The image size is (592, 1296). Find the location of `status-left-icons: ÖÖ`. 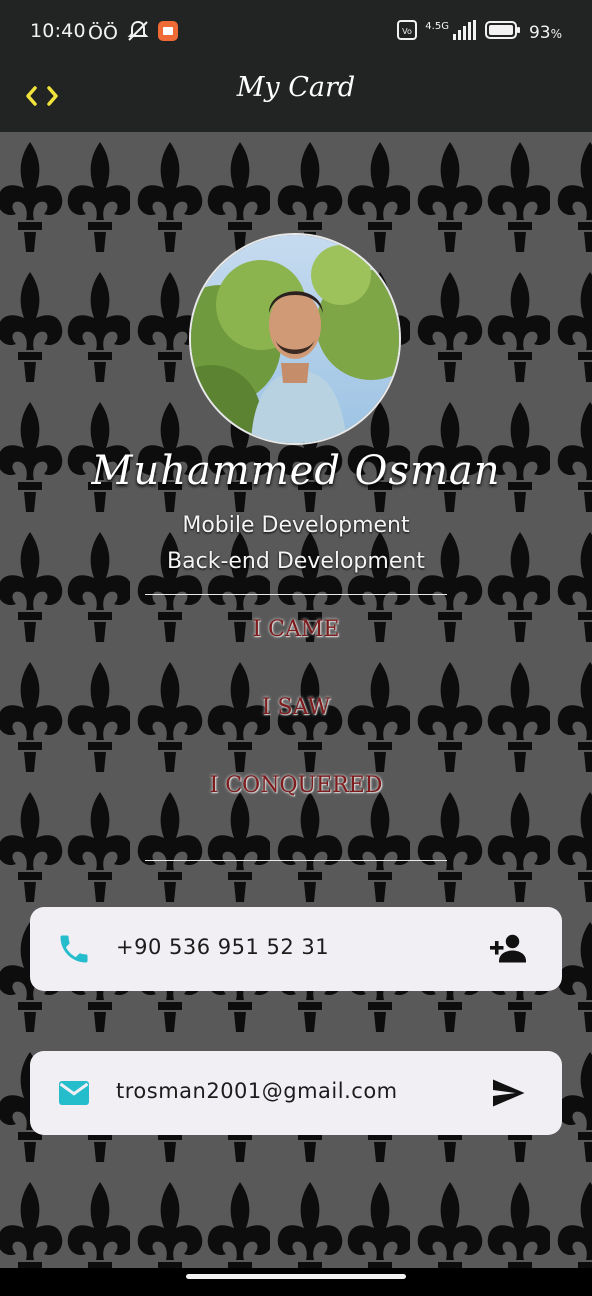

status-left-icons: ÖÖ is located at coordinates (133, 33).